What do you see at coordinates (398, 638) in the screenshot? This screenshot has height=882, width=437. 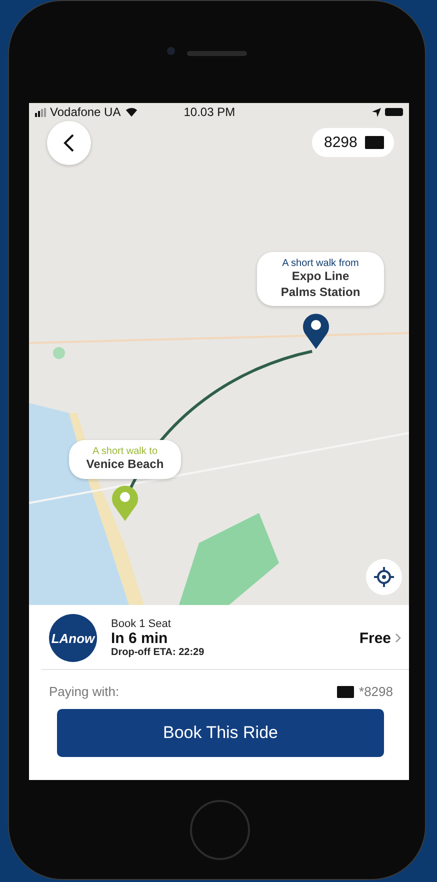 I see `chevron-right-icon` at bounding box center [398, 638].